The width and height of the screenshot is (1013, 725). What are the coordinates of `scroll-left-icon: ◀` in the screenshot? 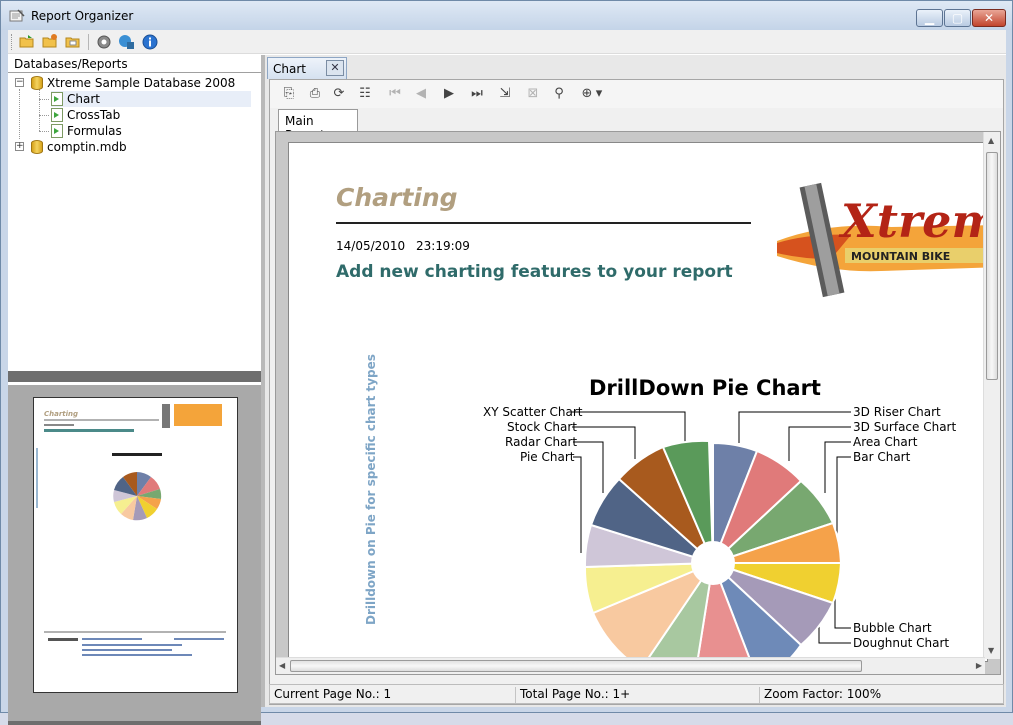 It's located at (282, 665).